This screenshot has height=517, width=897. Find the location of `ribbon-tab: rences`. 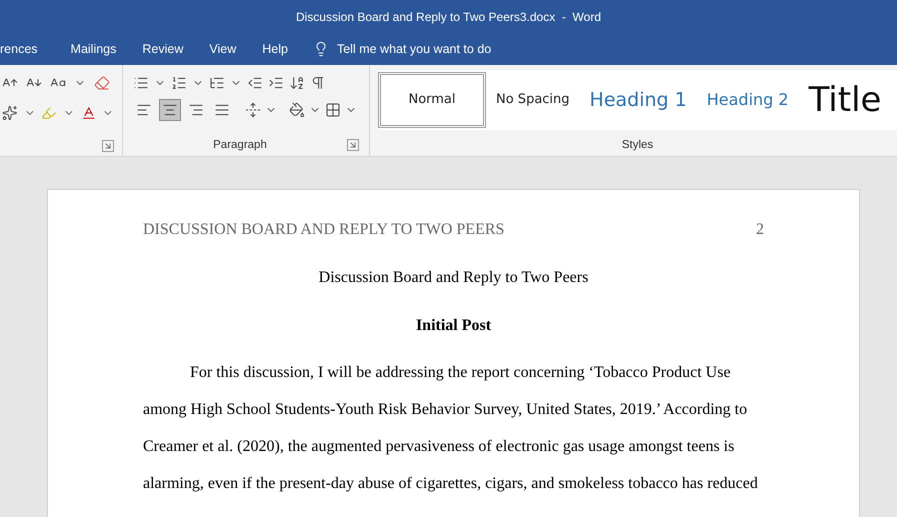

ribbon-tab: rences is located at coordinates (29, 49).